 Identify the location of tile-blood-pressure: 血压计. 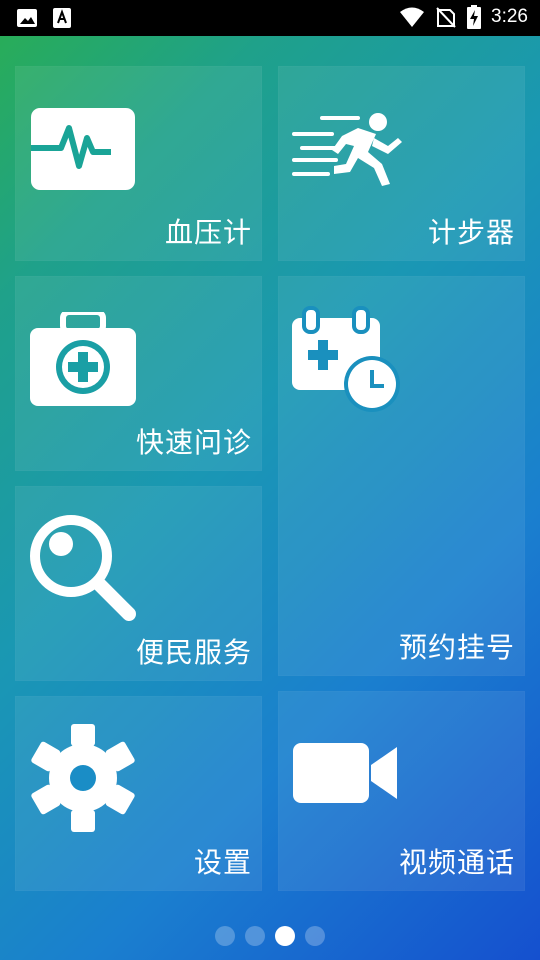
(138, 163).